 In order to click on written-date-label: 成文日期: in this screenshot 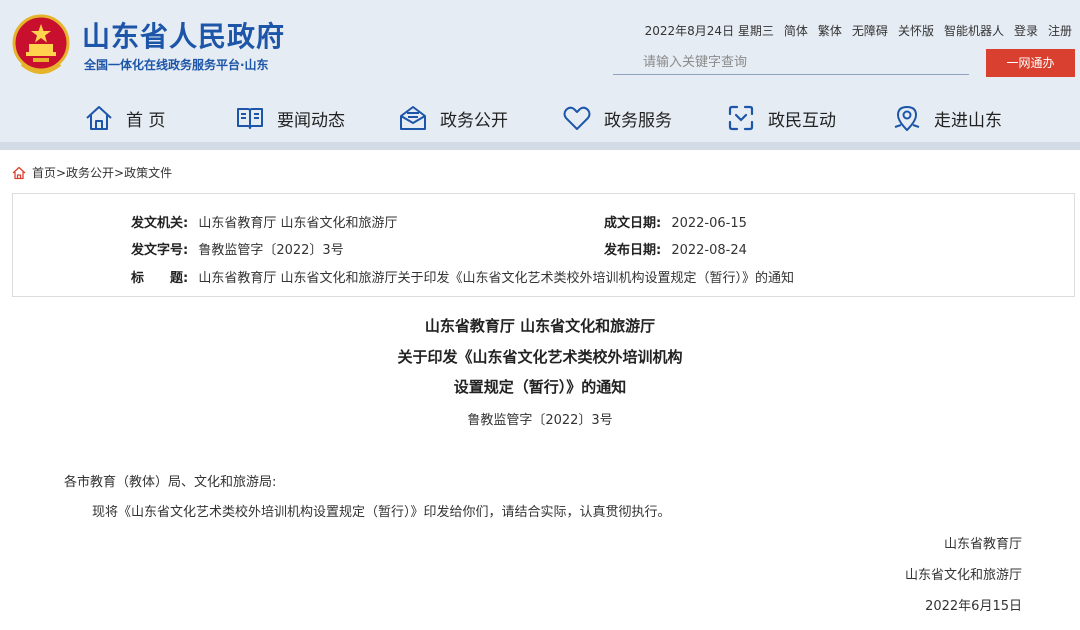, I will do `click(633, 223)`.